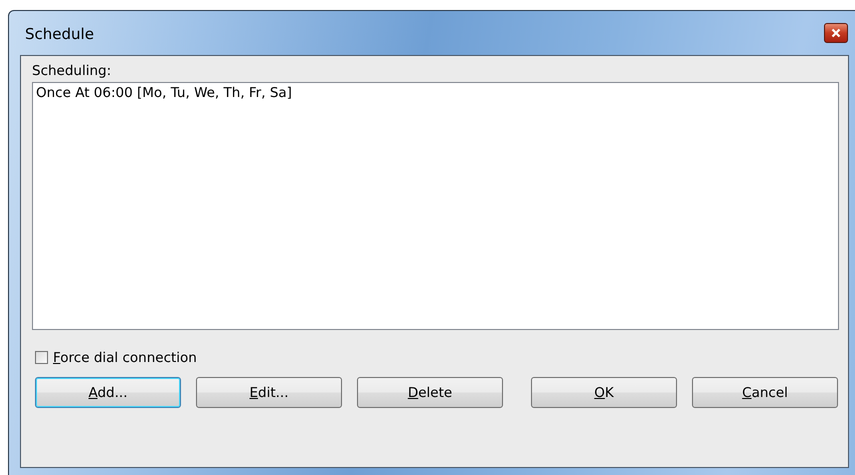 This screenshot has height=475, width=855. What do you see at coordinates (59, 34) in the screenshot?
I see `window-title: Schedule` at bounding box center [59, 34].